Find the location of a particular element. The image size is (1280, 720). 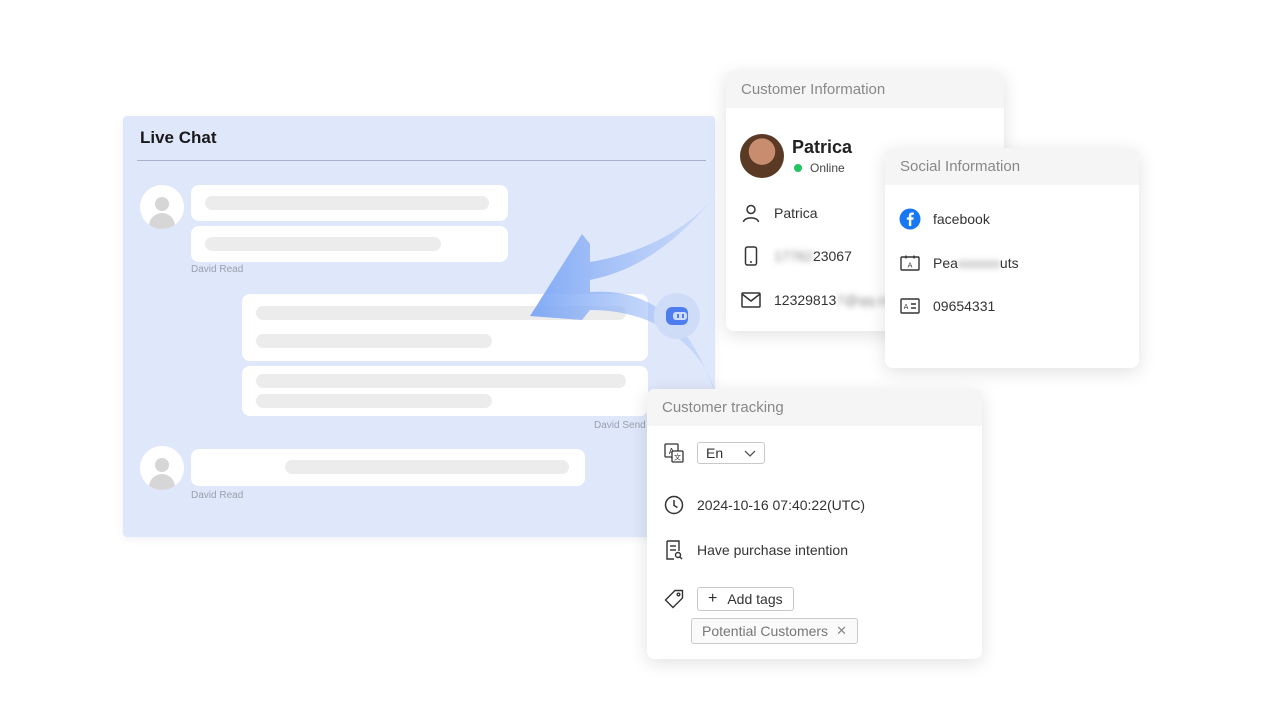

facebook-icon is located at coordinates (910, 219).